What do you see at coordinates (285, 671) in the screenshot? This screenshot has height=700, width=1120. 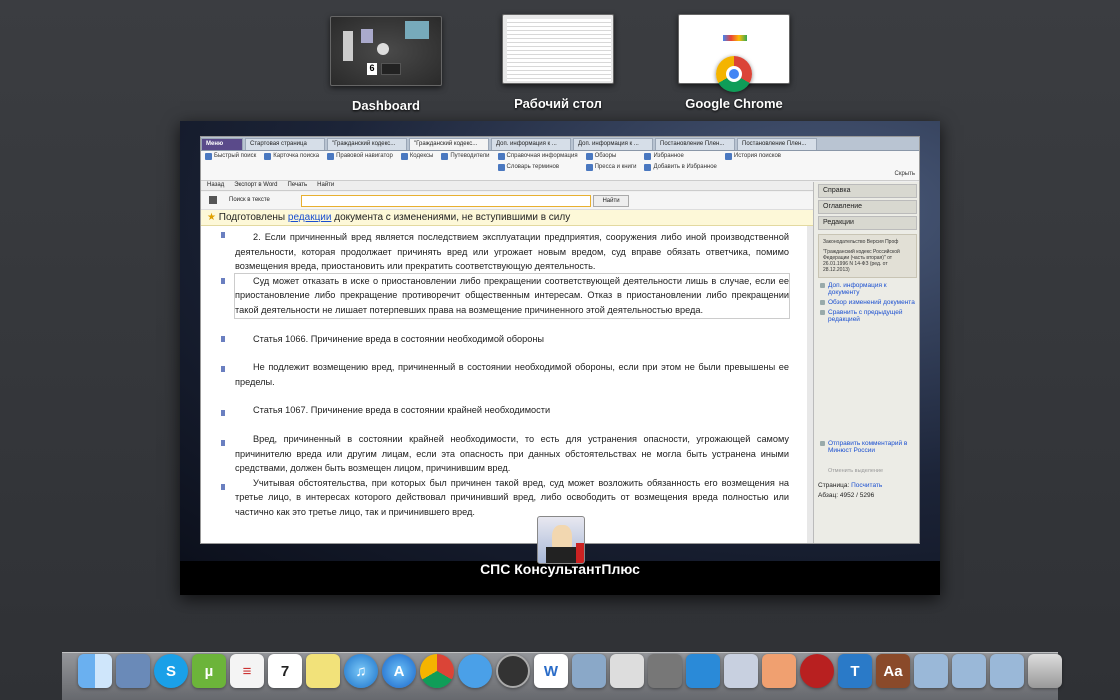 I see `calendar-icon: 7` at bounding box center [285, 671].